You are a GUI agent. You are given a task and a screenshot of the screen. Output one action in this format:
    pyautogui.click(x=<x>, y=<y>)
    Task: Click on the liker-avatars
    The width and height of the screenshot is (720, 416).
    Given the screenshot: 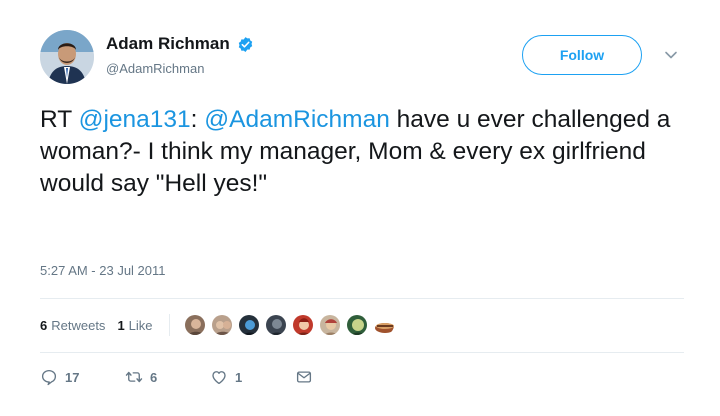 What is the action you would take?
    pyautogui.click(x=291, y=325)
    